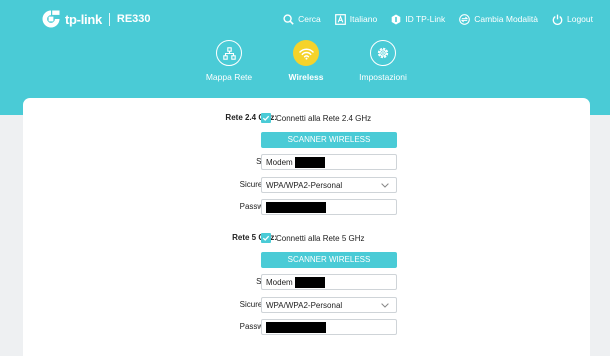 The image size is (610, 356). Describe the element at coordinates (329, 140) in the screenshot. I see `band24-scan-button: SCANNER WIRELESS` at that location.